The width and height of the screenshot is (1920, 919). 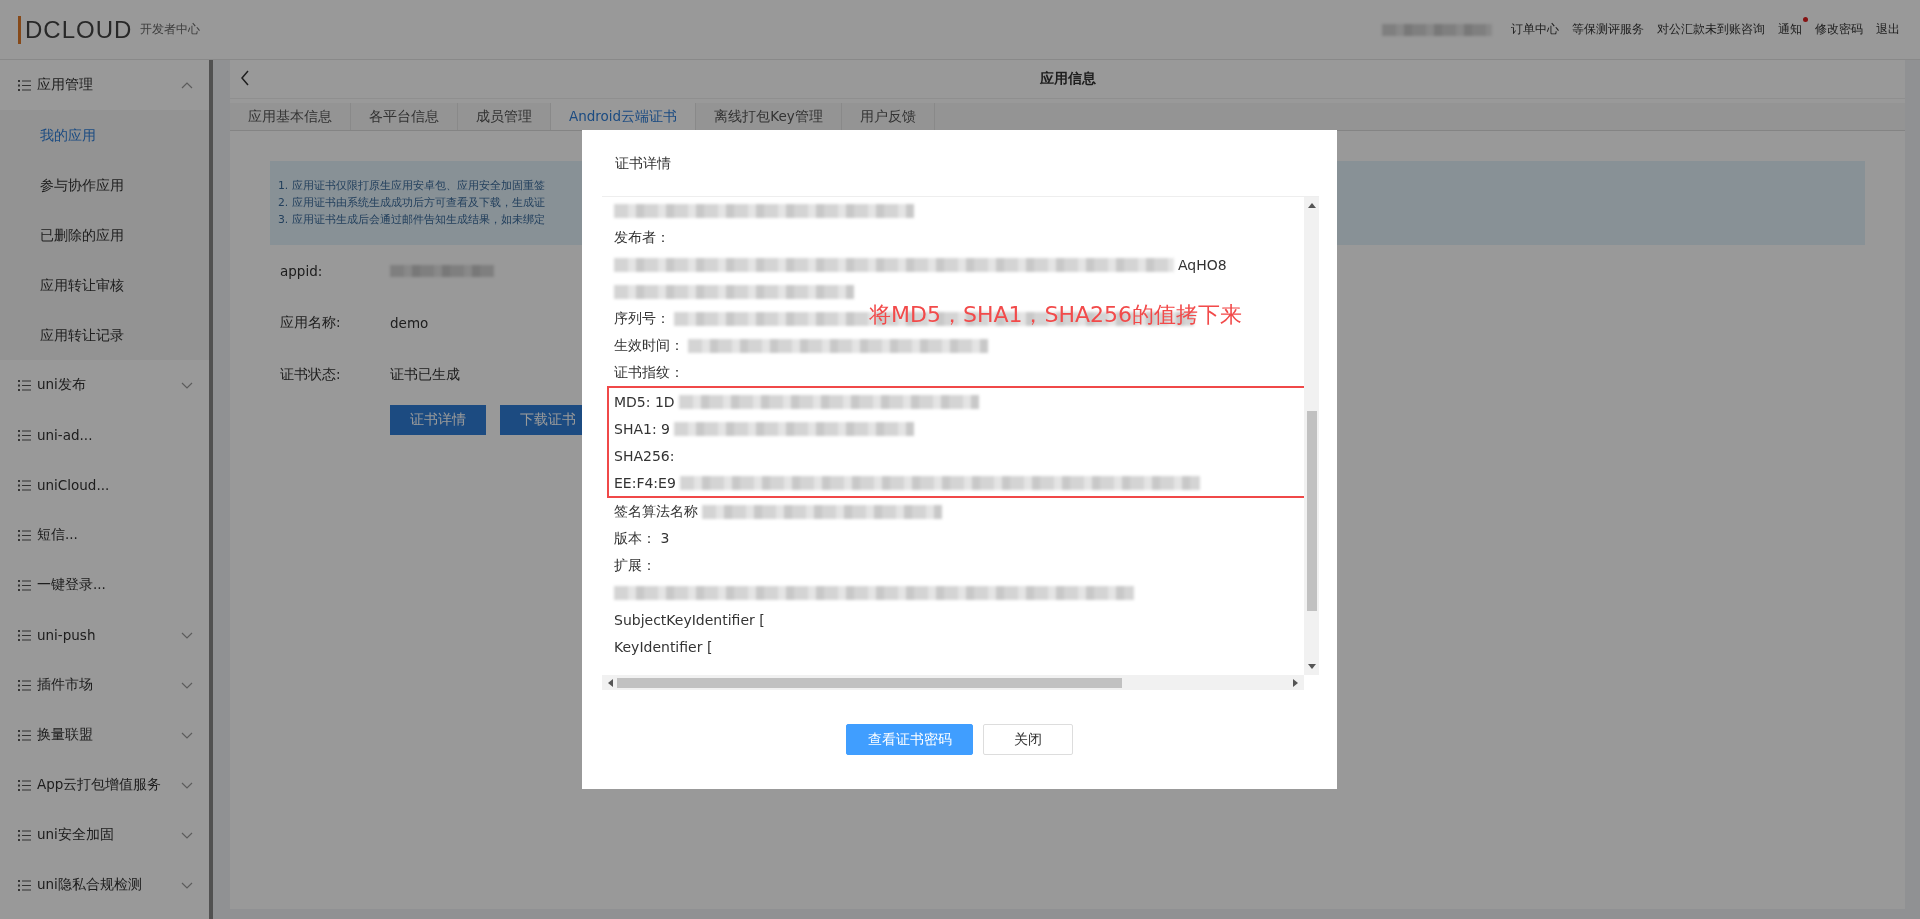 I want to click on scroll-up-icon, so click(x=1311, y=205).